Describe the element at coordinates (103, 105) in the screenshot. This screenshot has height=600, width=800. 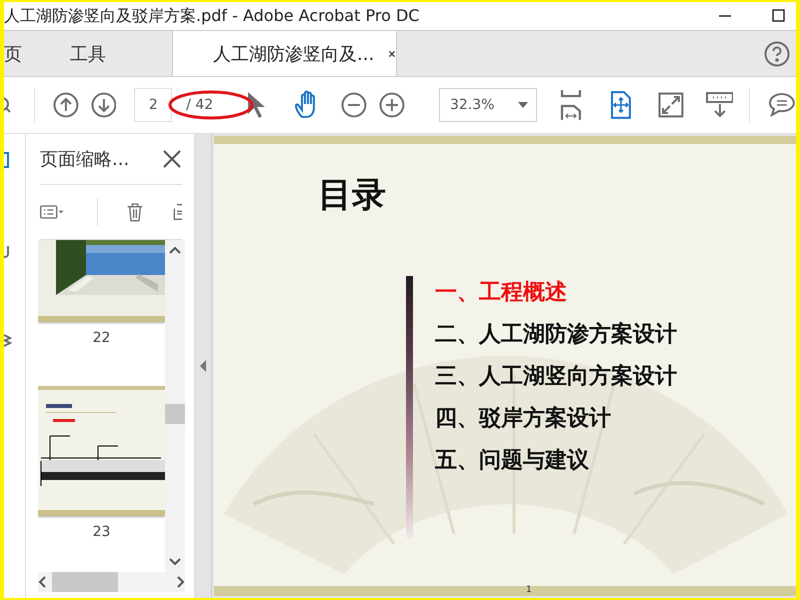
I see `next-page-icon` at that location.